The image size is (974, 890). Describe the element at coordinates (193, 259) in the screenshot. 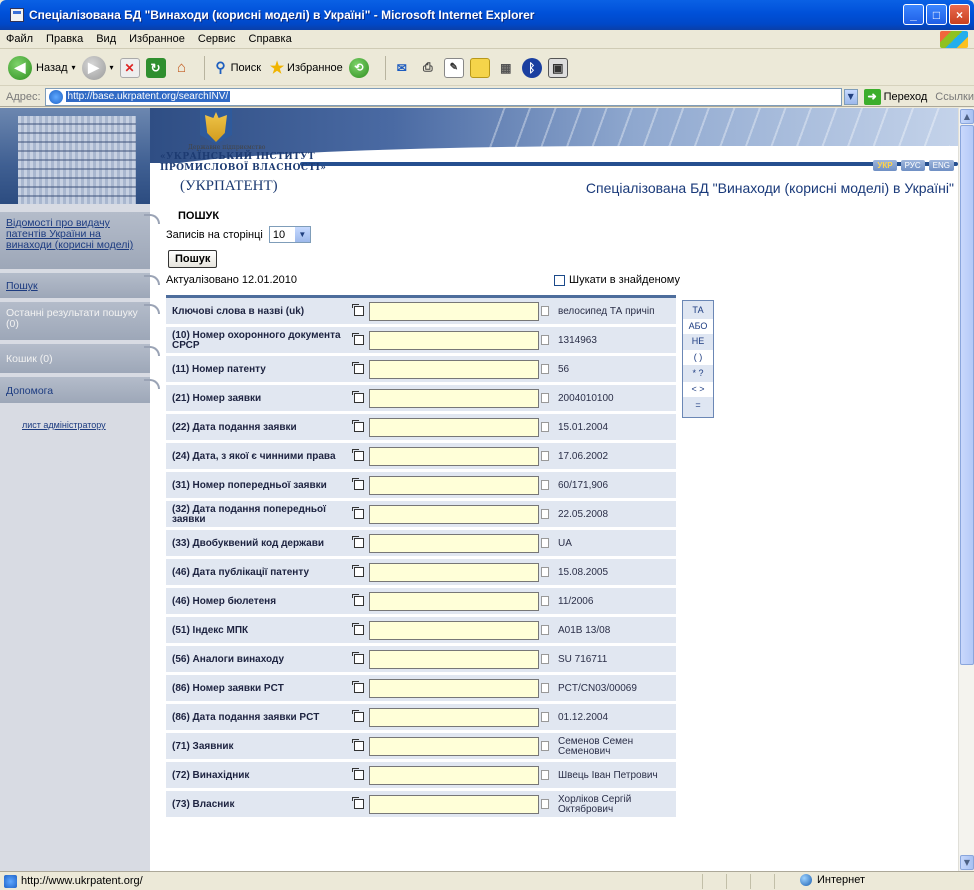

I see `search-submit-button: Пошук` at that location.